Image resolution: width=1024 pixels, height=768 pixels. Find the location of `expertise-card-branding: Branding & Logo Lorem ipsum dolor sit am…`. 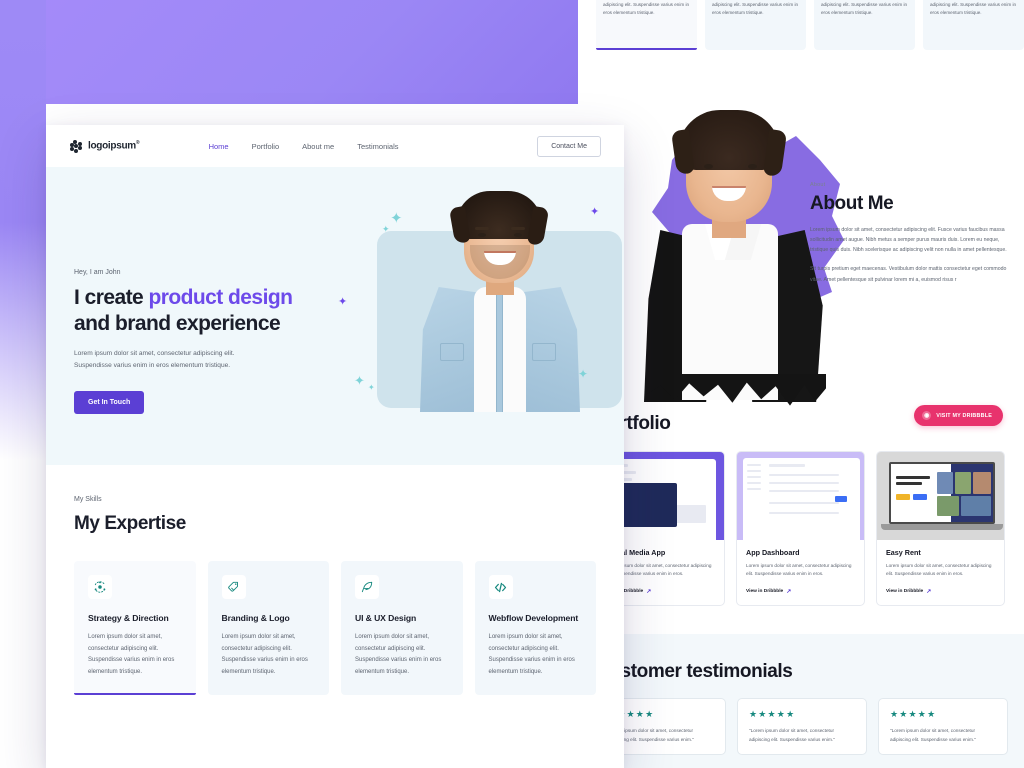

expertise-card-branding: Branding & Logo Lorem ipsum dolor sit am… is located at coordinates (268, 628).